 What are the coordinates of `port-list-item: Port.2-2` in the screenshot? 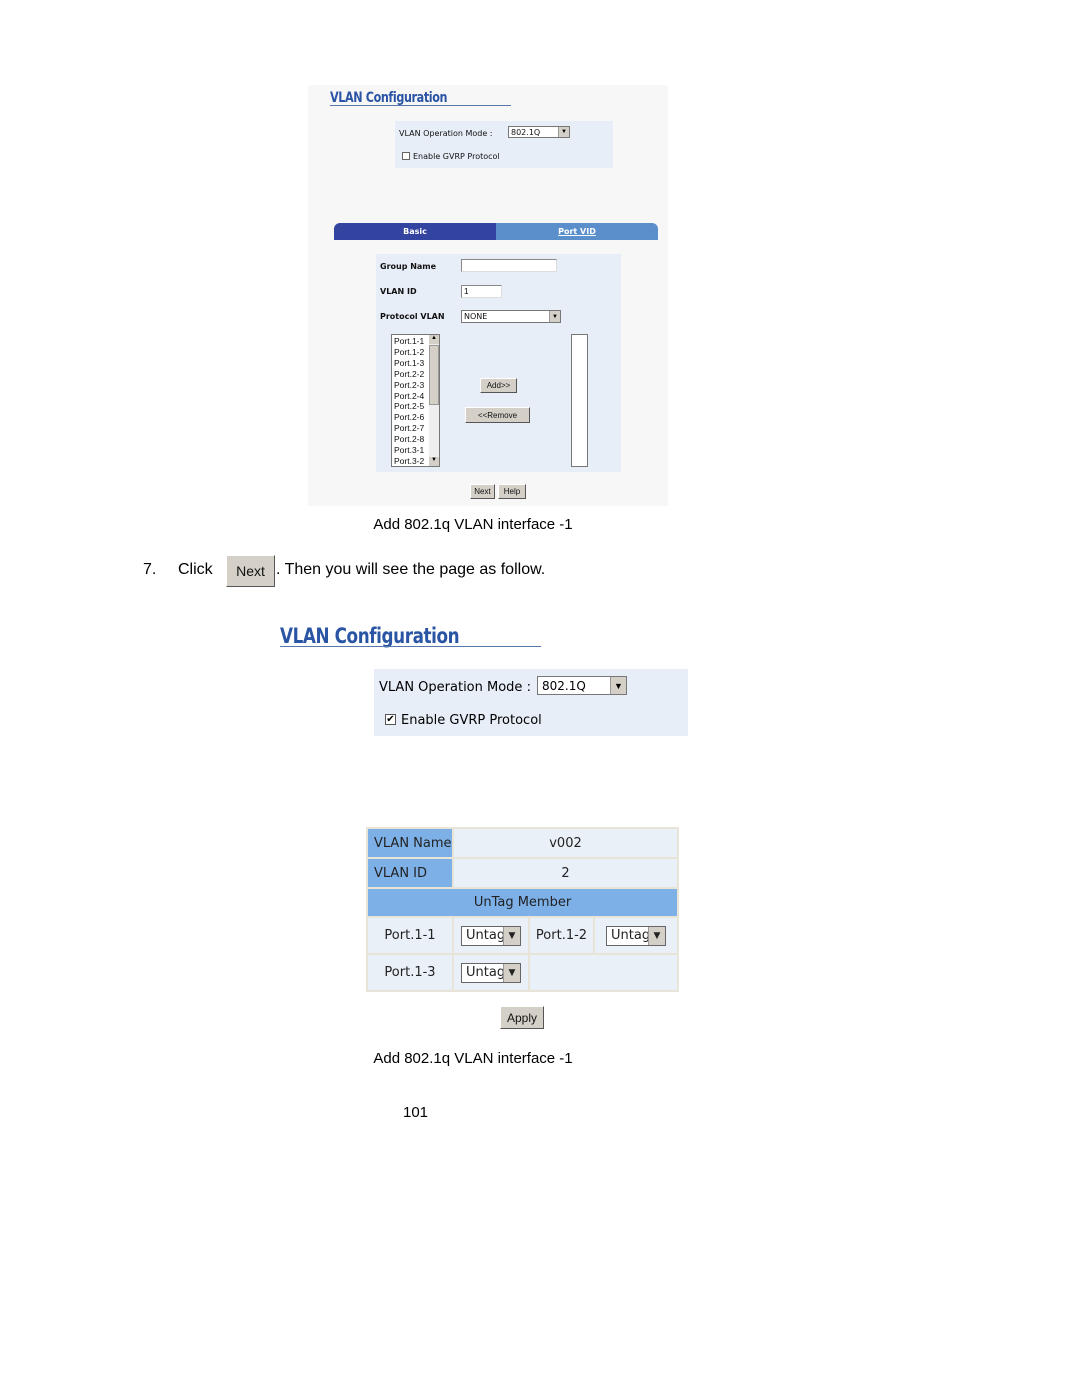 It's located at (409, 374).